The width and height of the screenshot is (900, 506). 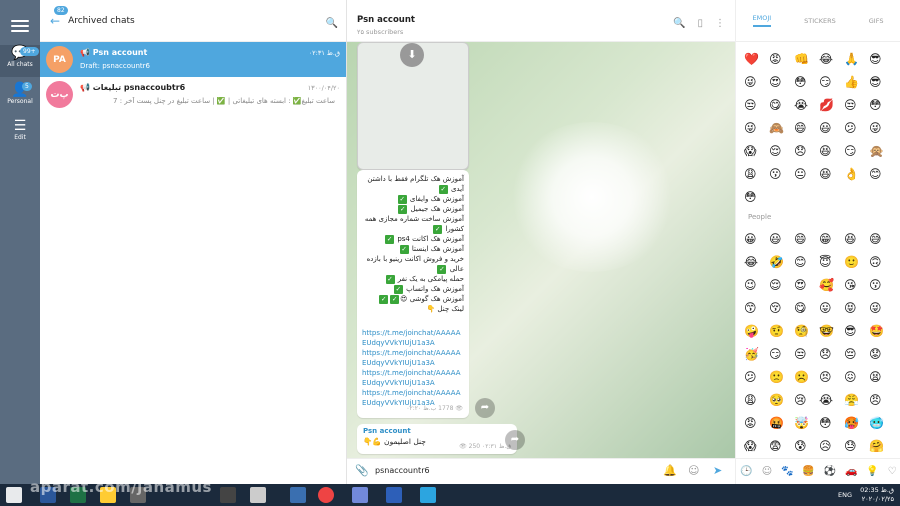 I want to click on emoji-item: 😕, so click(x=856, y=128).